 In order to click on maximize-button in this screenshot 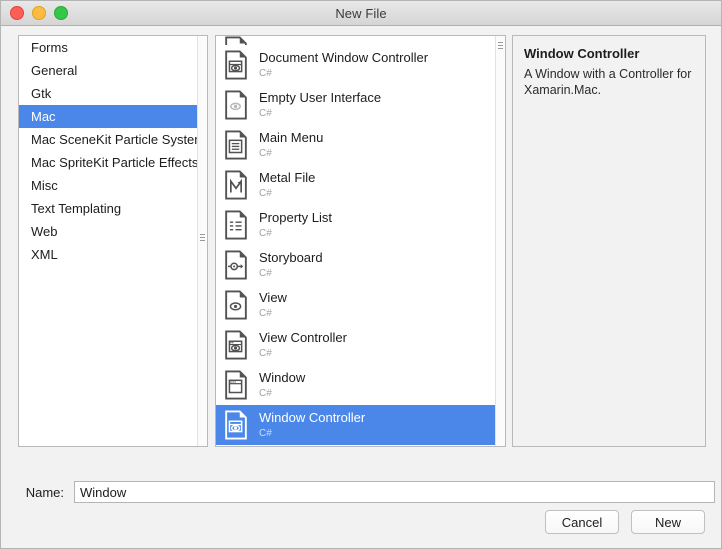, I will do `click(61, 13)`.